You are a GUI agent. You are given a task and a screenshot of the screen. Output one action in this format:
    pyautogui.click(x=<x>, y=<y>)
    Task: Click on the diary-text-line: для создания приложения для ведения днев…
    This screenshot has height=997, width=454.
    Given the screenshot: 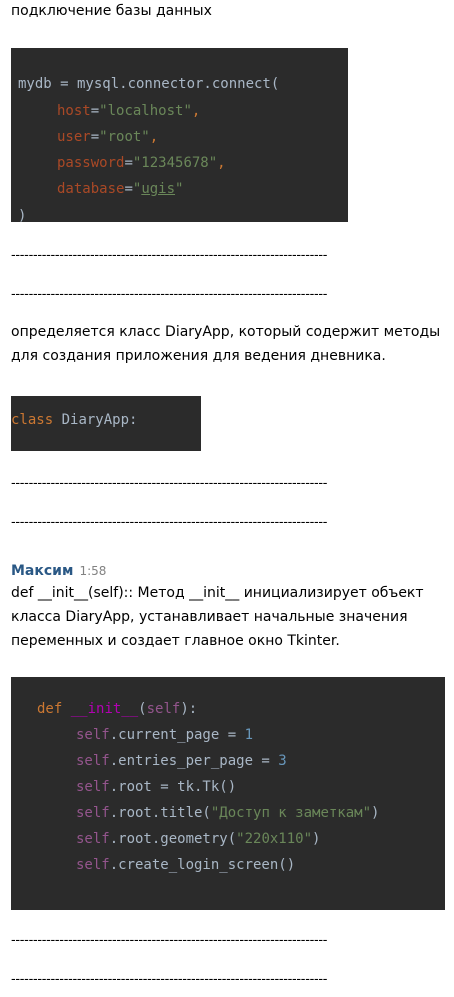 What is the action you would take?
    pyautogui.click(x=198, y=356)
    